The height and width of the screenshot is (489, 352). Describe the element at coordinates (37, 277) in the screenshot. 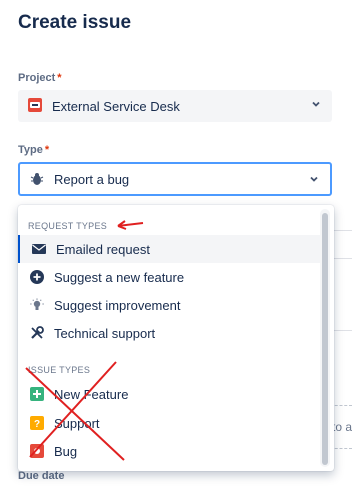

I see `plus-circle-icon` at that location.